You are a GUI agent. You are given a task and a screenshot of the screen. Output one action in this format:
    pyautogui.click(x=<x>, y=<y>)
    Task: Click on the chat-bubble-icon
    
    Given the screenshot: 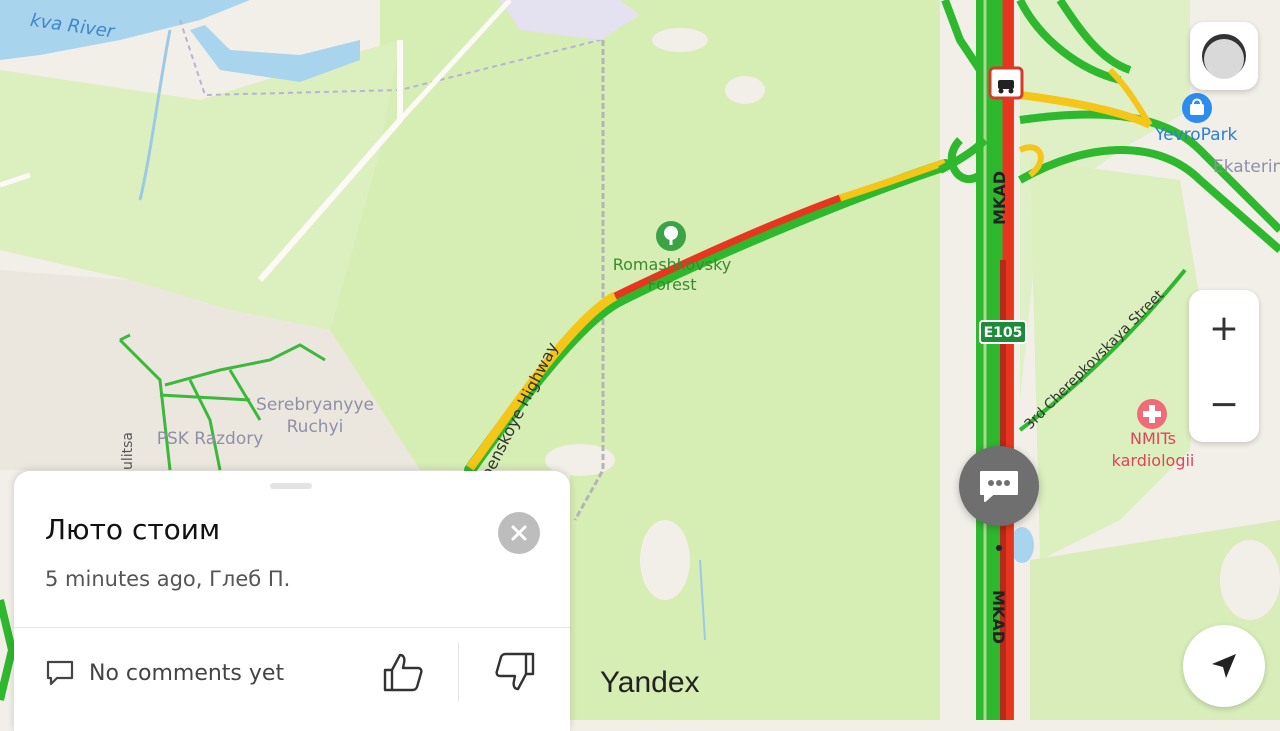 What is the action you would take?
    pyautogui.click(x=999, y=486)
    